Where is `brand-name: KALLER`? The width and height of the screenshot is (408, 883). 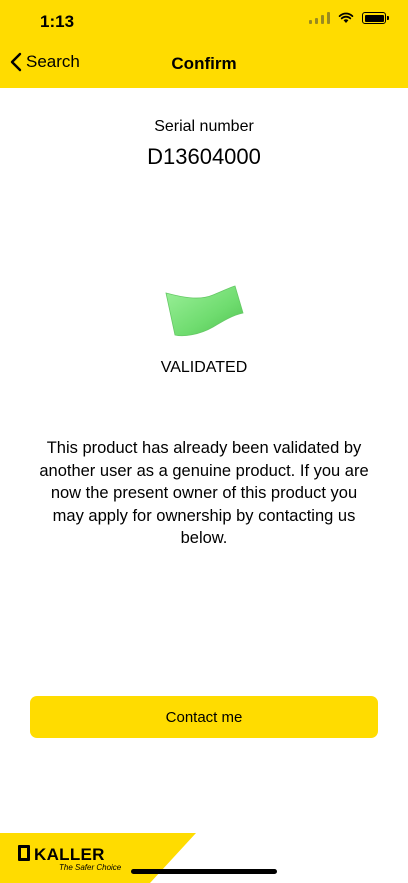 brand-name: KALLER is located at coordinates (69, 854).